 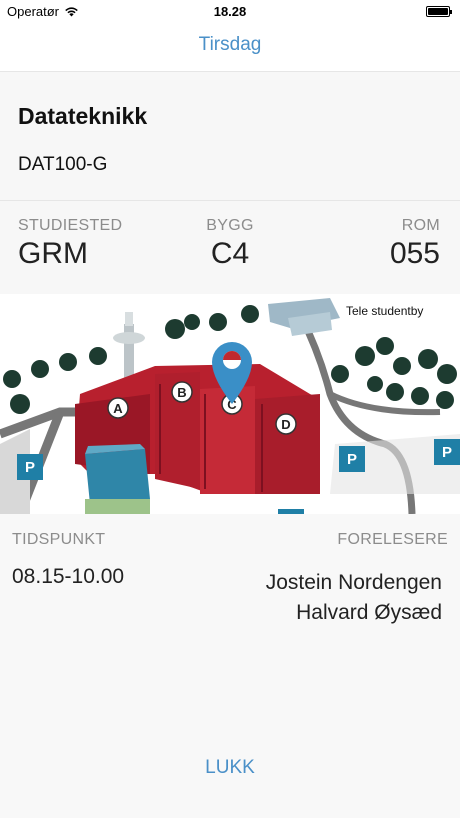 I want to click on status-time: 18.28, so click(x=230, y=11).